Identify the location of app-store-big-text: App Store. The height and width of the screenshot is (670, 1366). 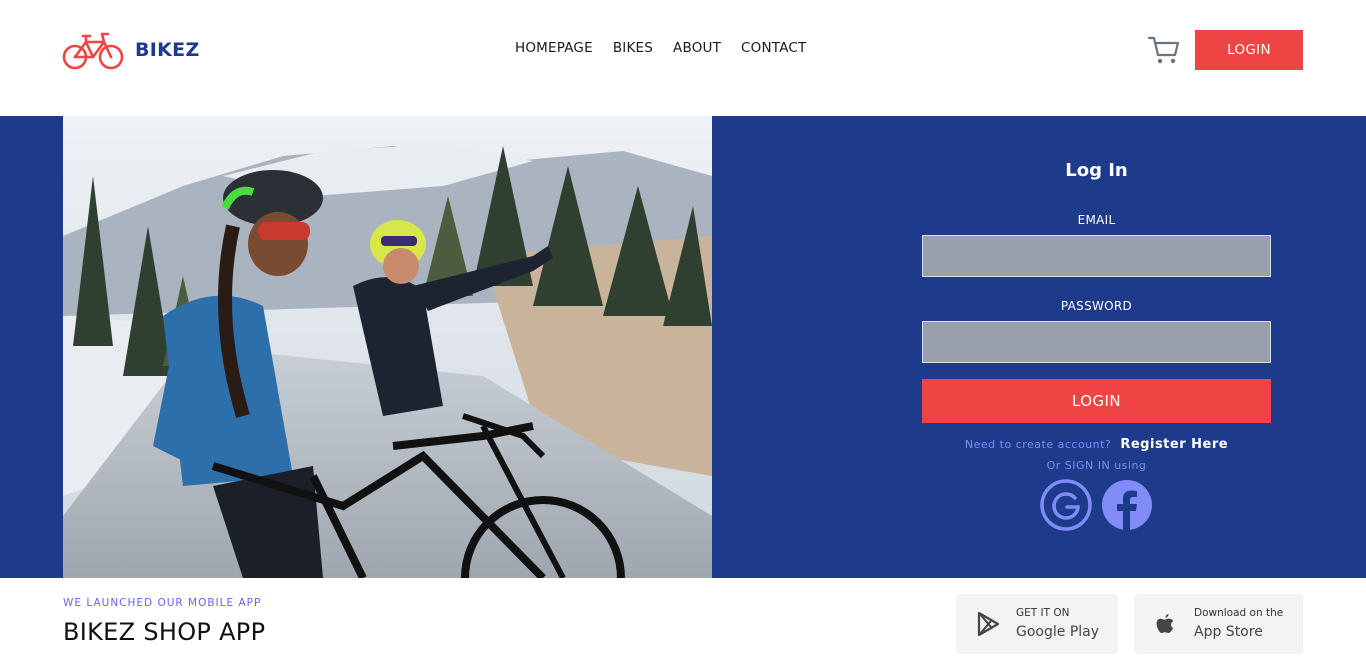
(1228, 632).